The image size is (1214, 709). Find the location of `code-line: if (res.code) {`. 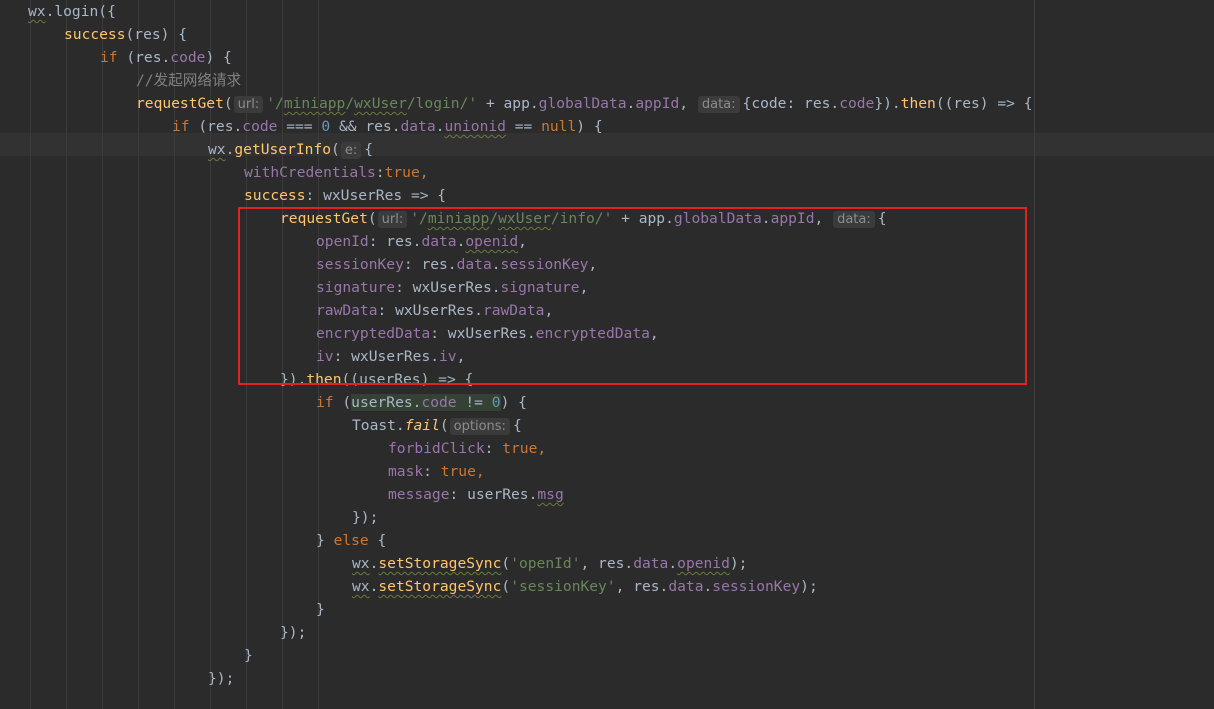

code-line: if (res.code) { is located at coordinates (166, 57).